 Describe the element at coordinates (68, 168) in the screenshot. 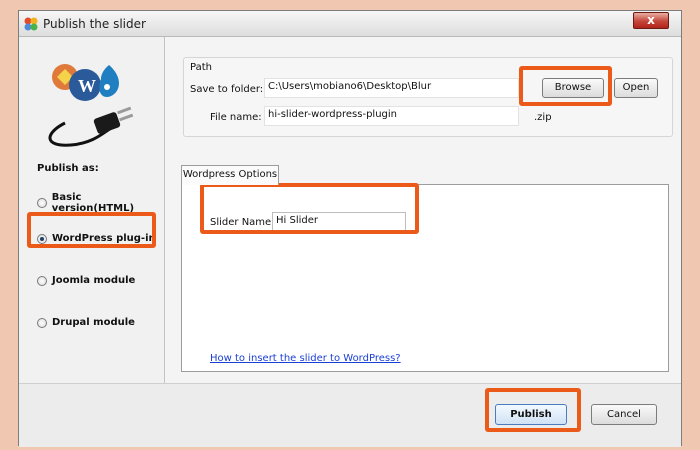

I see `publish-as-label: Publish as:` at that location.